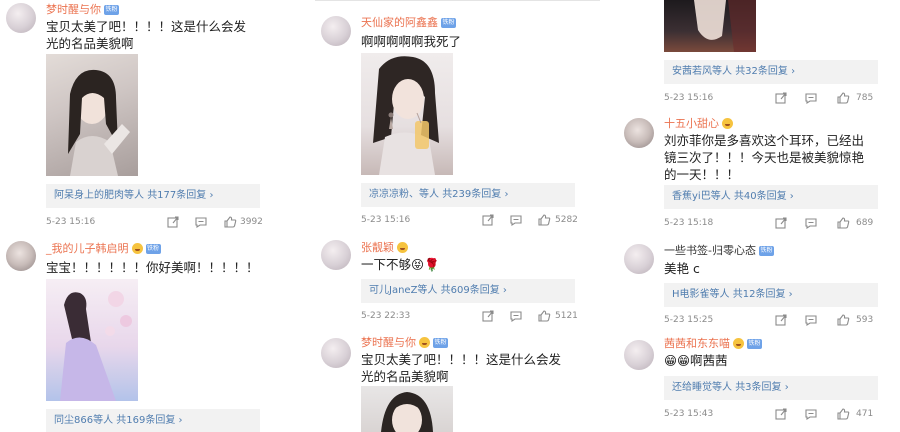 The image size is (900, 432). Describe the element at coordinates (762, 387) in the screenshot. I see `replies-count: 共3条回复 ›` at that location.